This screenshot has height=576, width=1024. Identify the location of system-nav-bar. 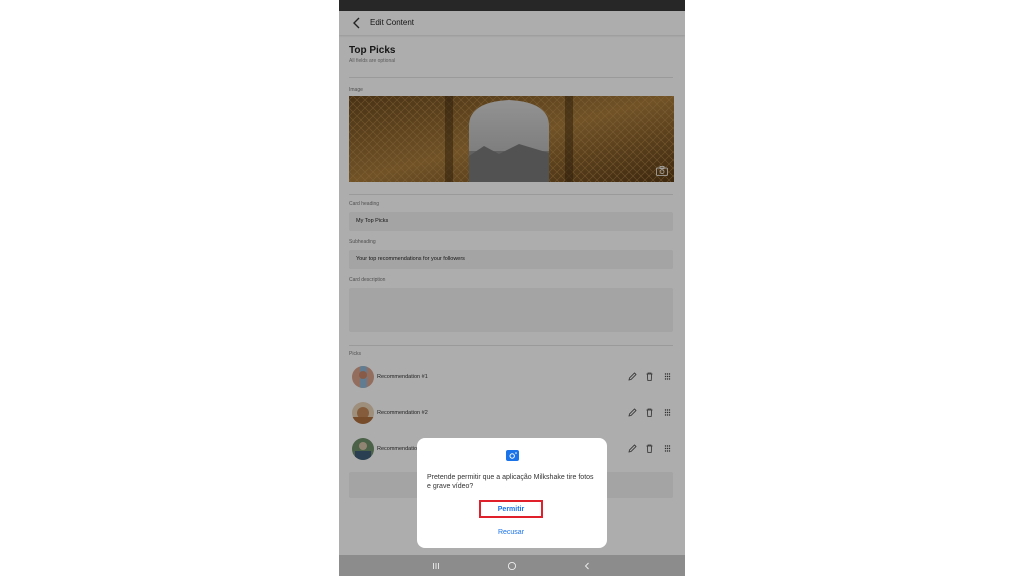
(512, 565).